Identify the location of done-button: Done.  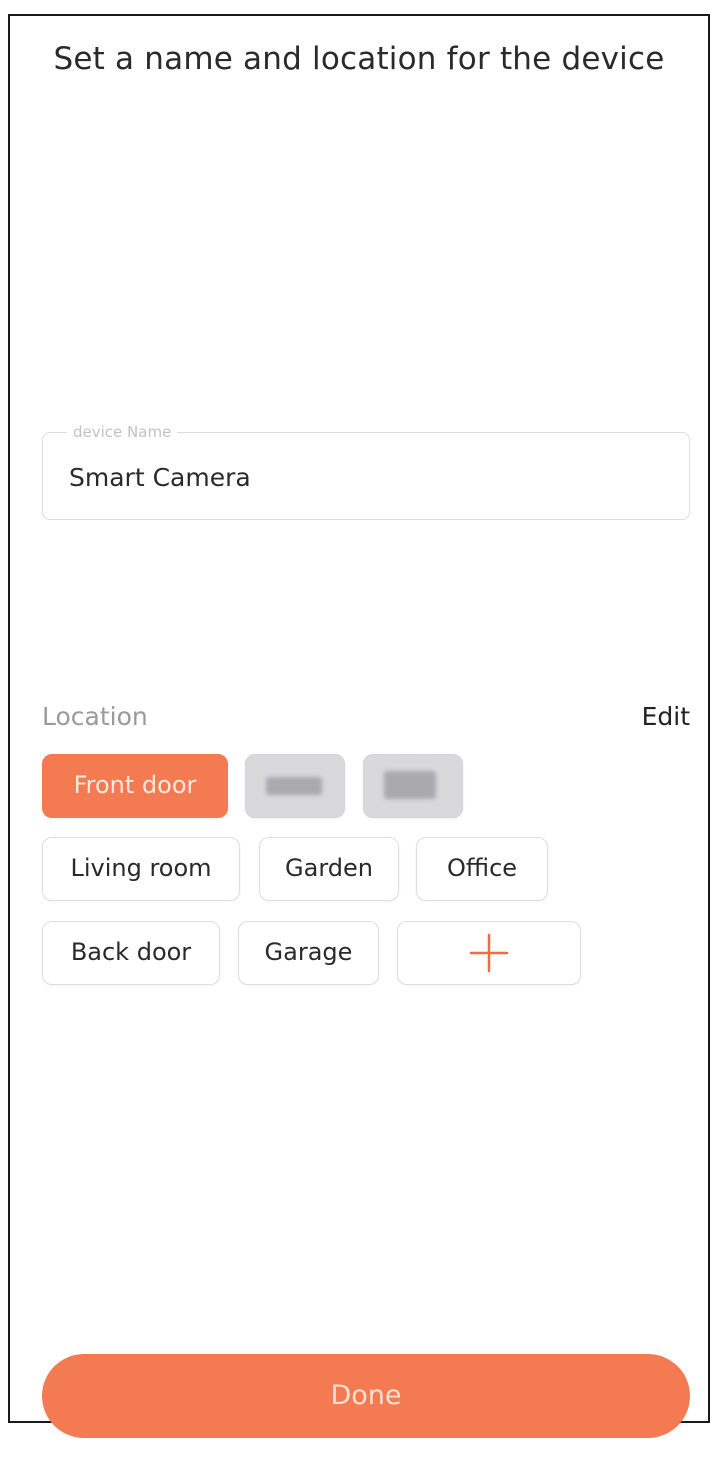
(366, 1396).